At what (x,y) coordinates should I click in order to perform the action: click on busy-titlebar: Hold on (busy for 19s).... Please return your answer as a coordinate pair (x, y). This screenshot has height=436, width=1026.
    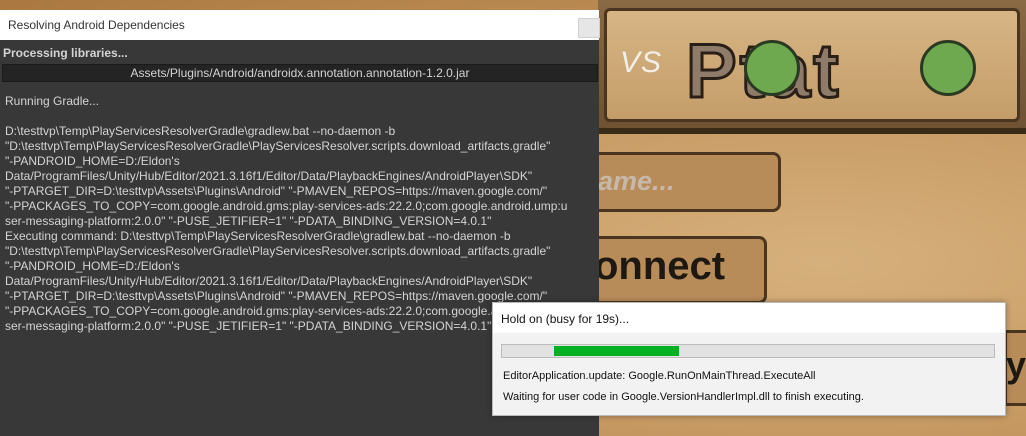
    Looking at the image, I should click on (749, 318).